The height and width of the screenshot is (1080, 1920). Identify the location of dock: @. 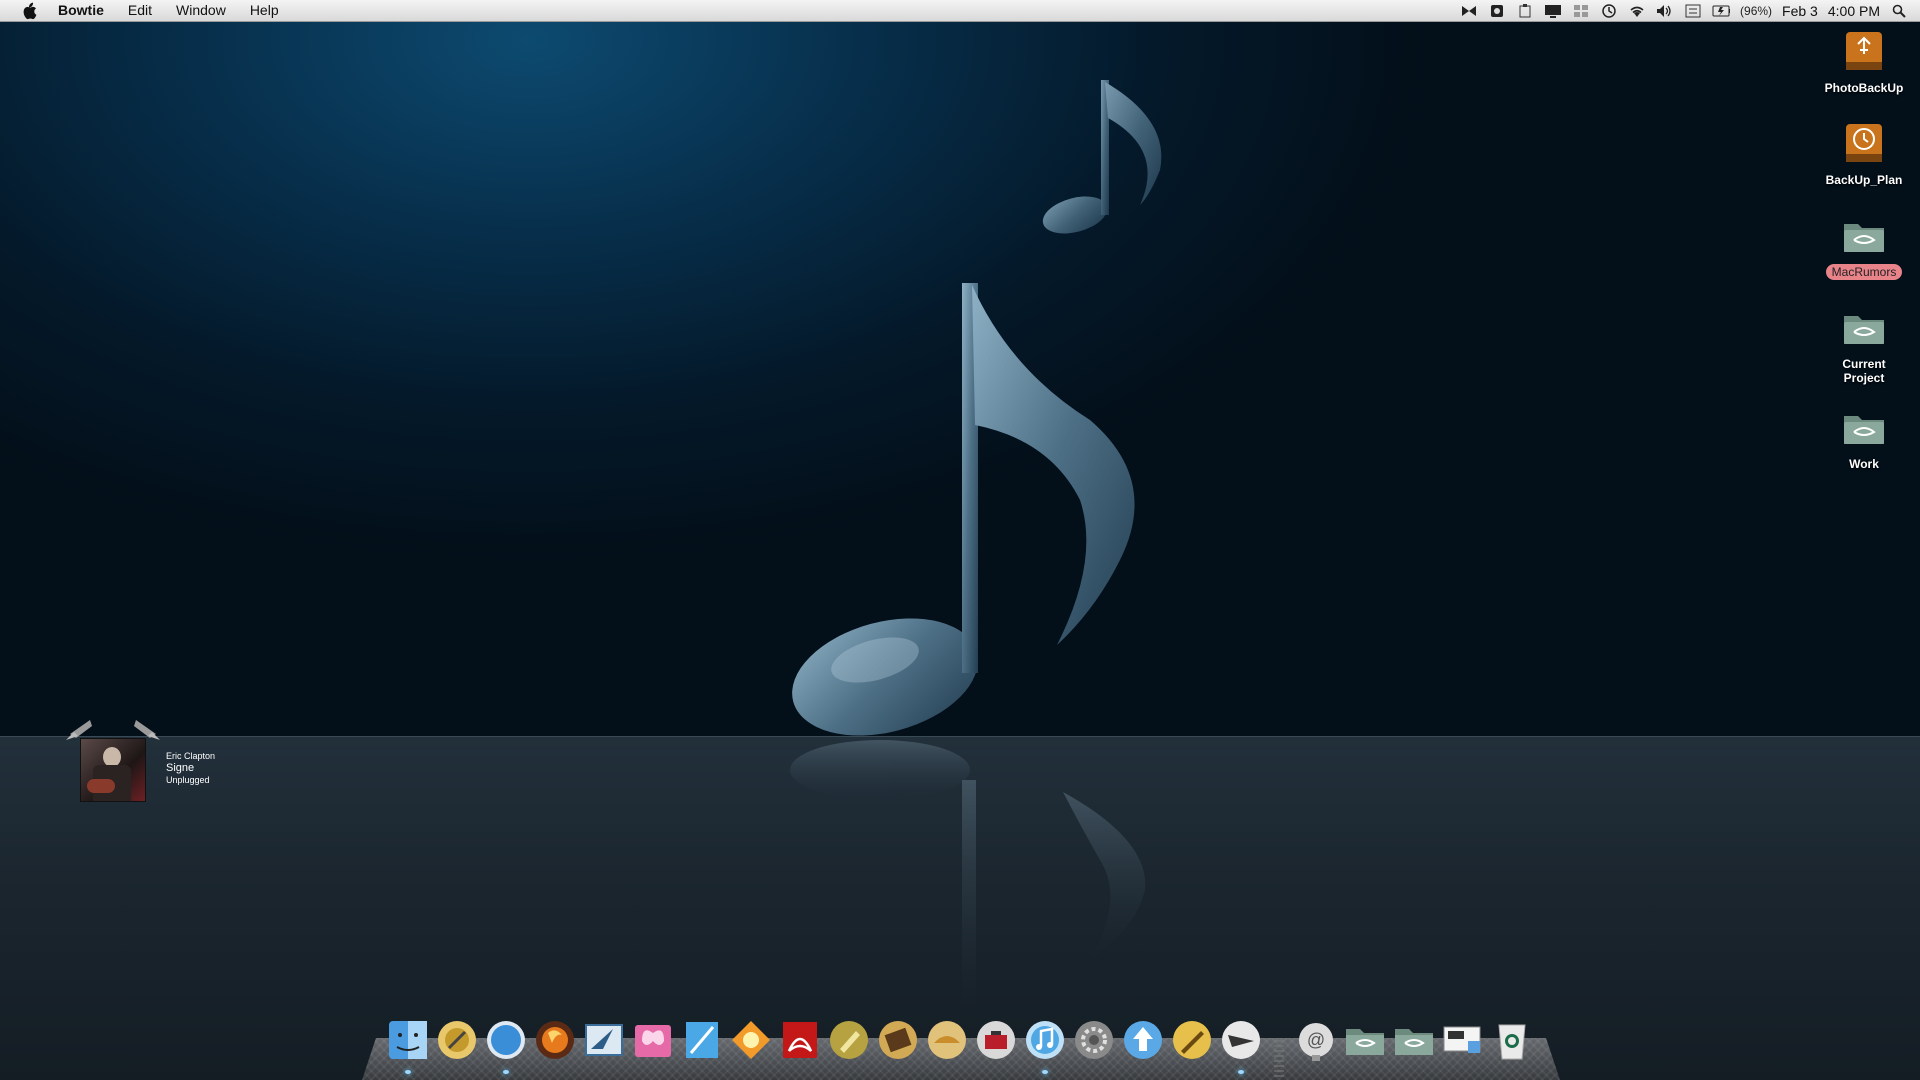
(961, 1043).